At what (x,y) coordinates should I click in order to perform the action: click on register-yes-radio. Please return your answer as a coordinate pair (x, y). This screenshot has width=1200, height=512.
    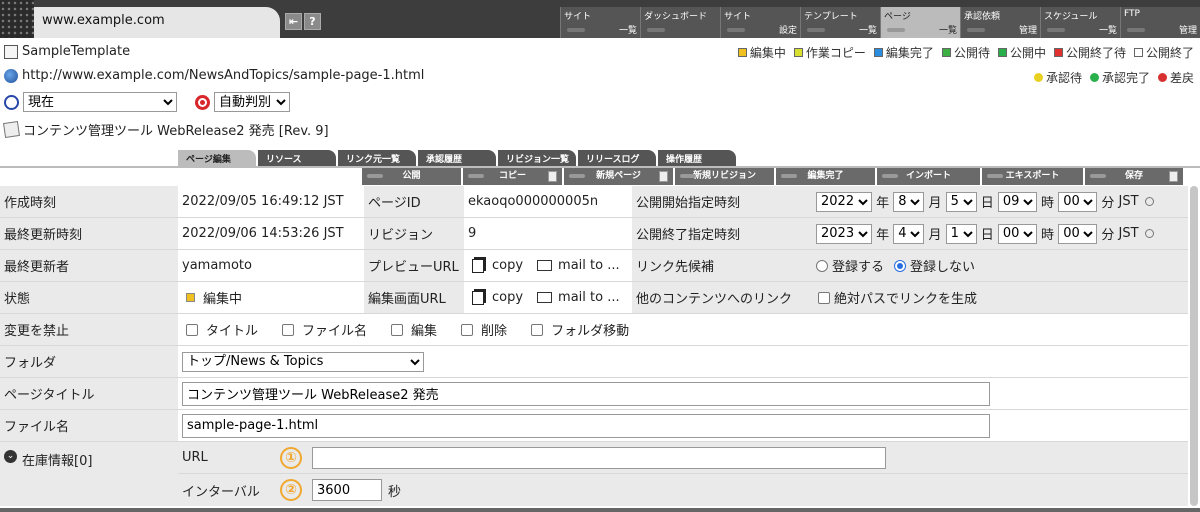
    Looking at the image, I should click on (822, 265).